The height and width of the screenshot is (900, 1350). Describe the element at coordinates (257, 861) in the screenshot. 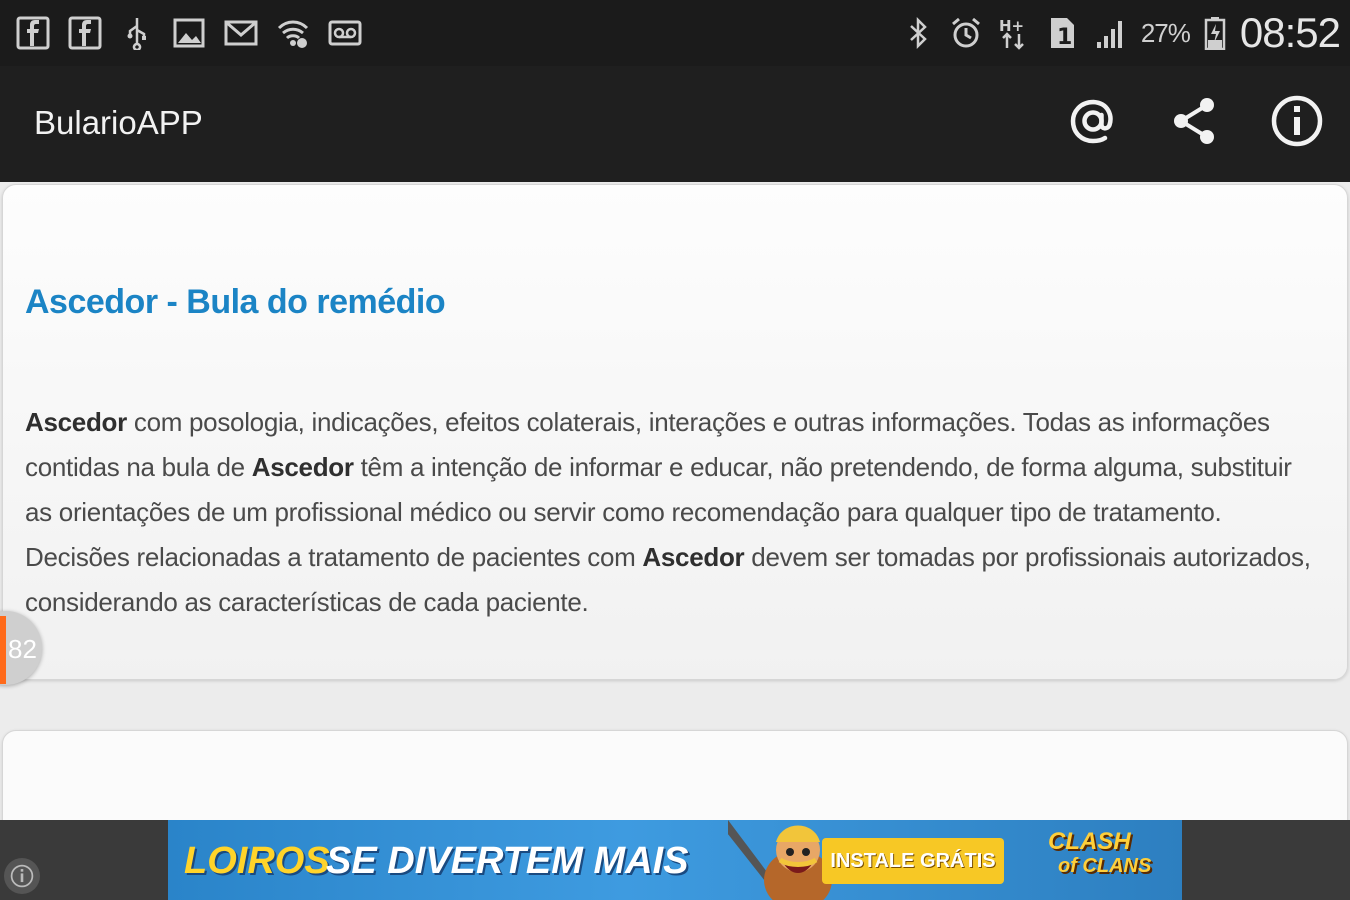

I see `ad-headline-highlight: LOIROS` at that location.